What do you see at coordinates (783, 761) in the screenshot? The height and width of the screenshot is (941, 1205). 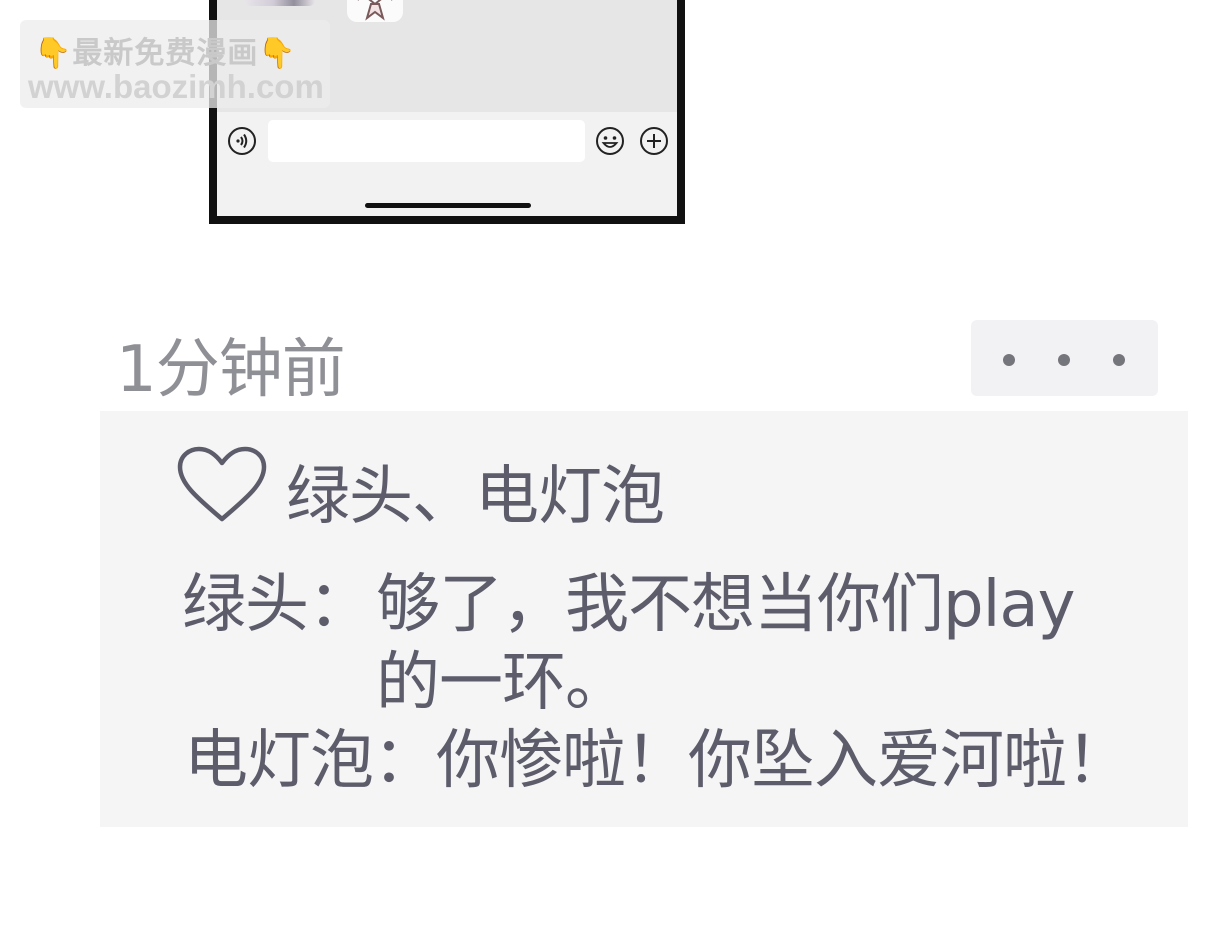 I see `comment-text: 你惨啦！你坠入爱河啦！` at bounding box center [783, 761].